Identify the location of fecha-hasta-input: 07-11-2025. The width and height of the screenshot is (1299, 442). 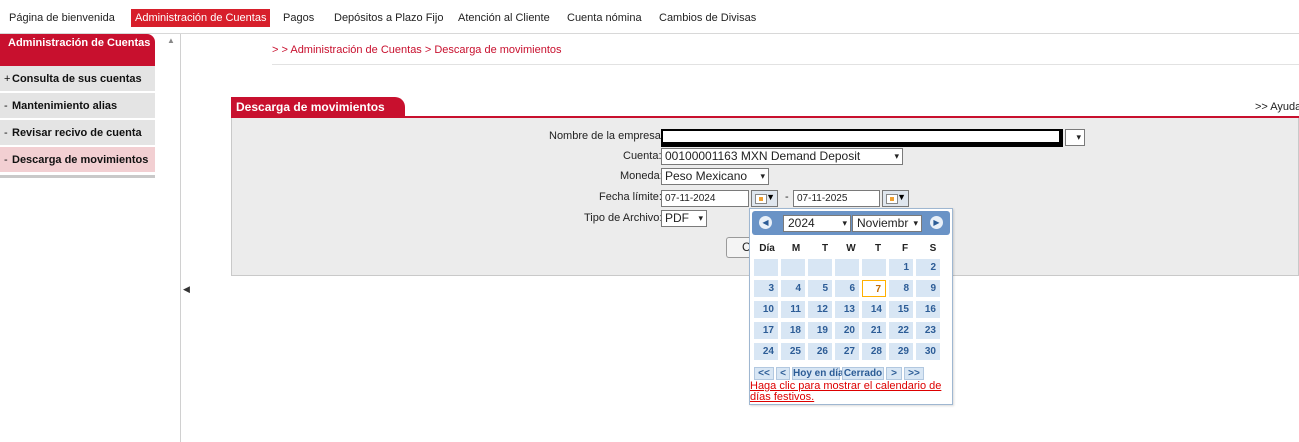
(836, 198).